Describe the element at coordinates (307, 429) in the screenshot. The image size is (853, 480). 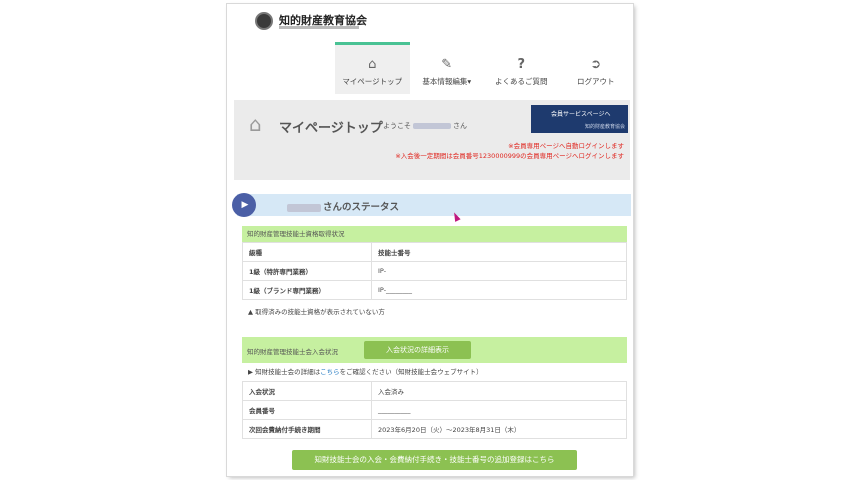
I see `row-label: 次回会費納付手続き期間` at that location.